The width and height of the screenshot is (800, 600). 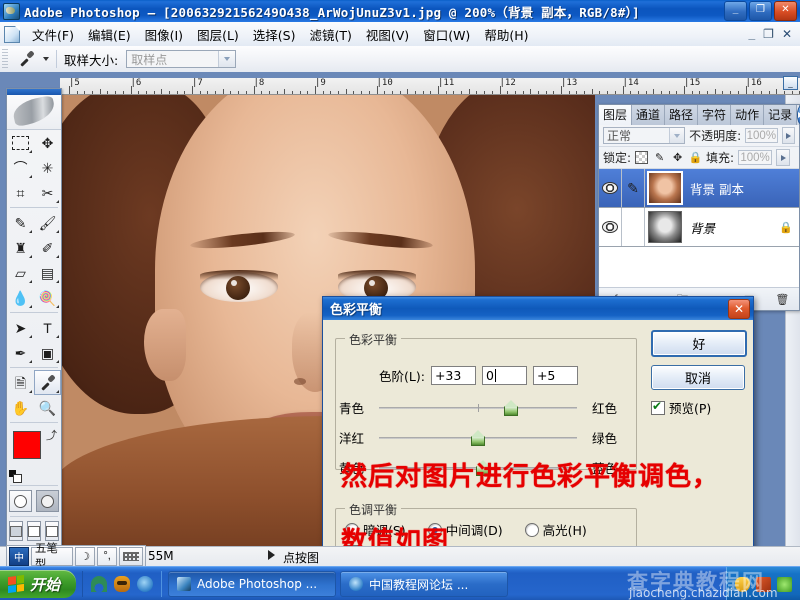 I want to click on lasso-tool: ⌒, so click(x=20, y=167).